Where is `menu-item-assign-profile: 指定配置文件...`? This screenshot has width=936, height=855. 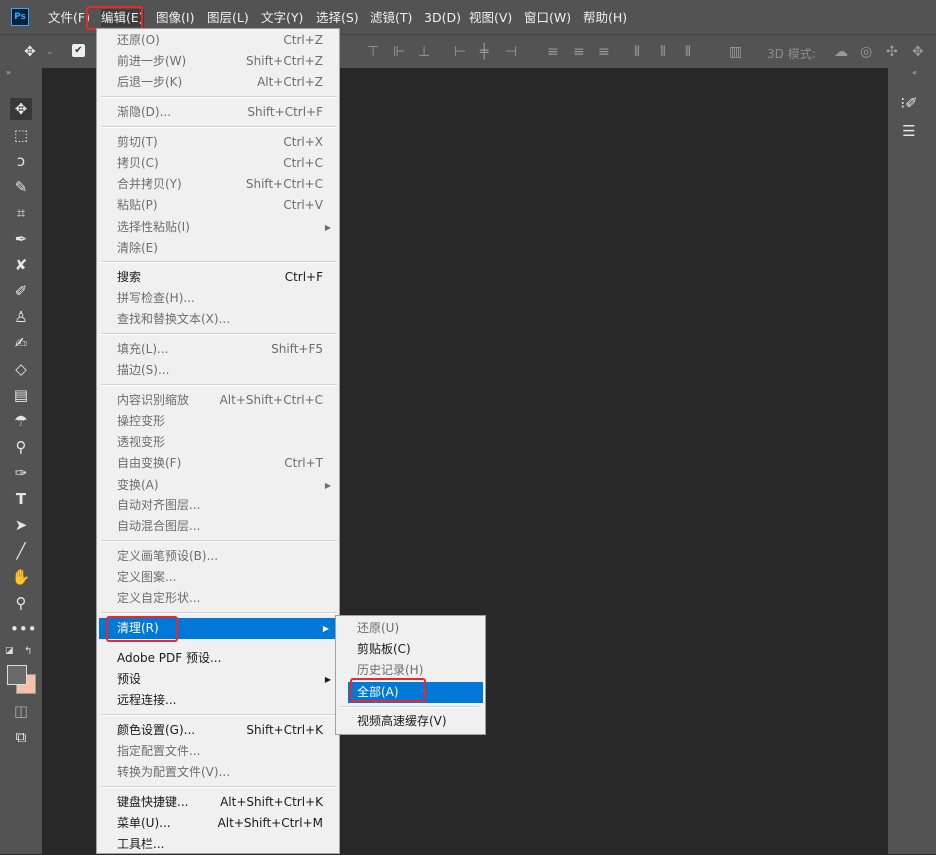 menu-item-assign-profile: 指定配置文件... is located at coordinates (218, 751).